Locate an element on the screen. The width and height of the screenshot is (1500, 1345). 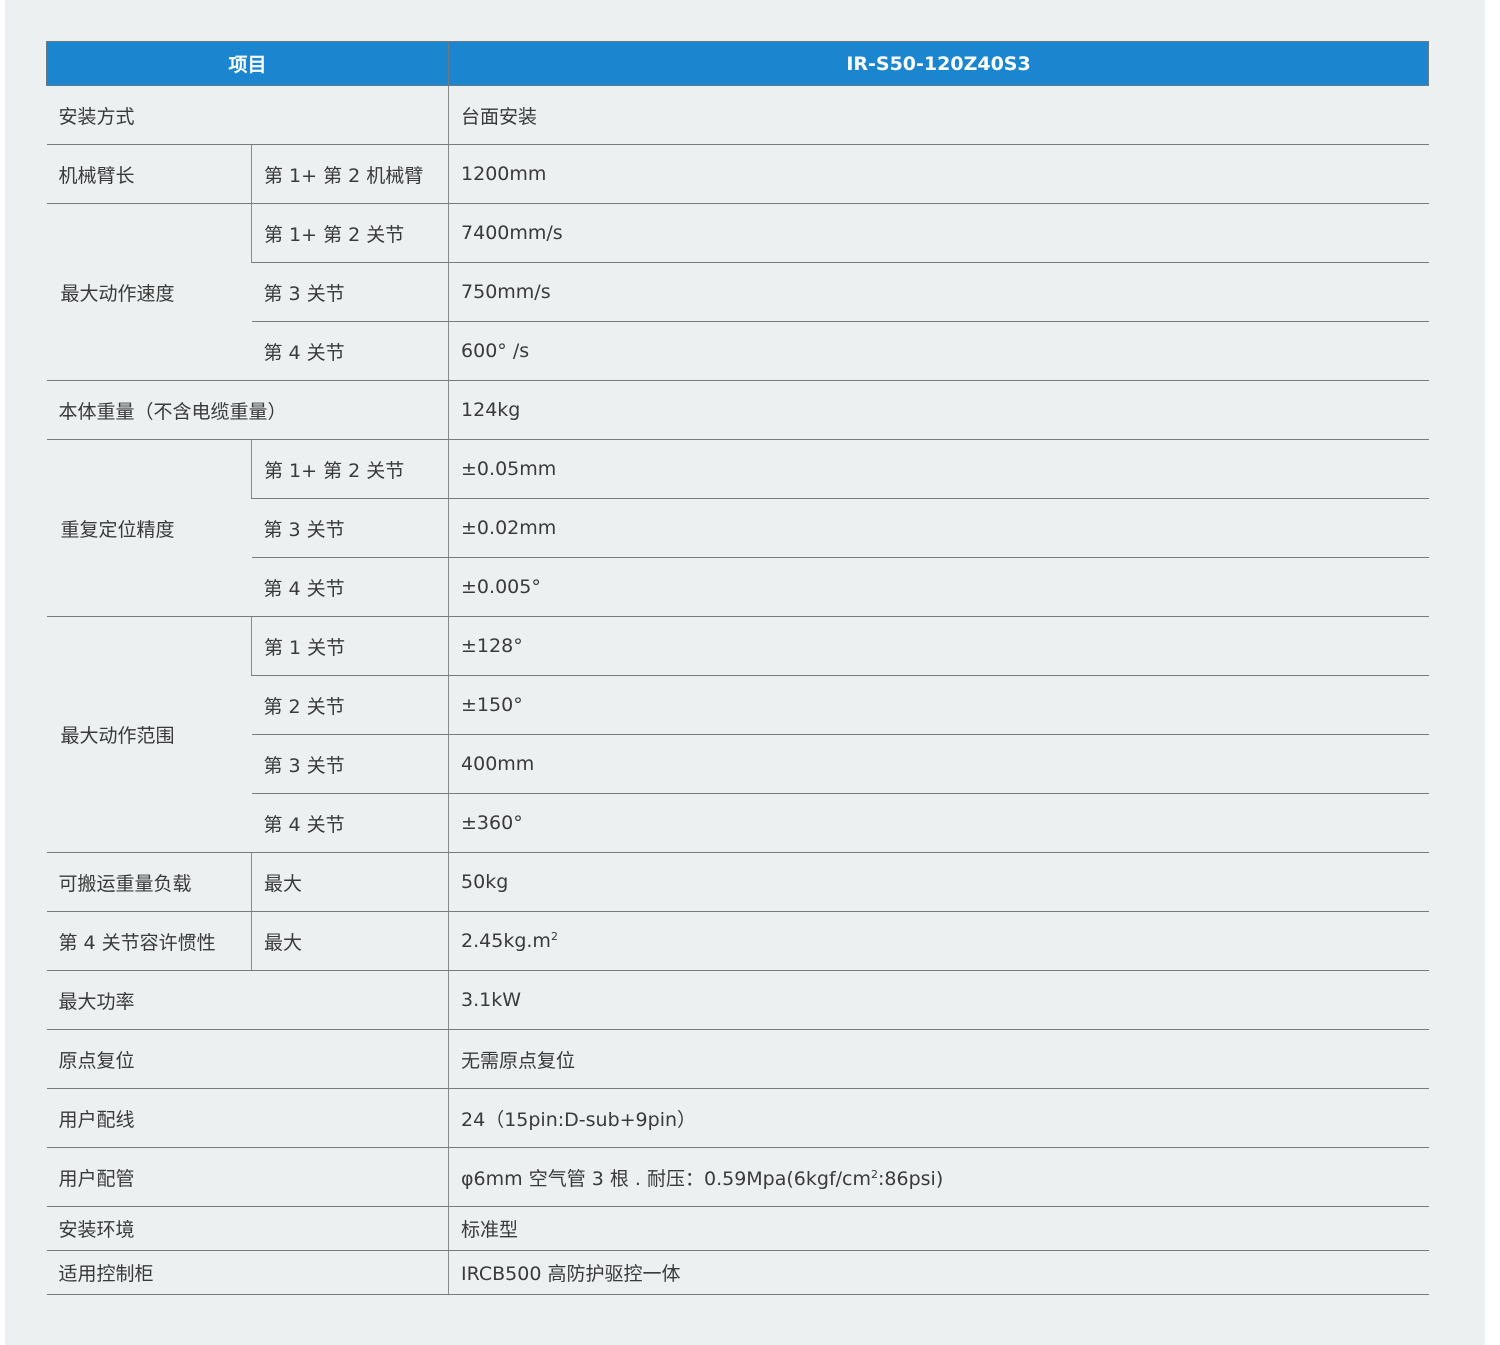
row-label: 安装方式 is located at coordinates (247, 115).